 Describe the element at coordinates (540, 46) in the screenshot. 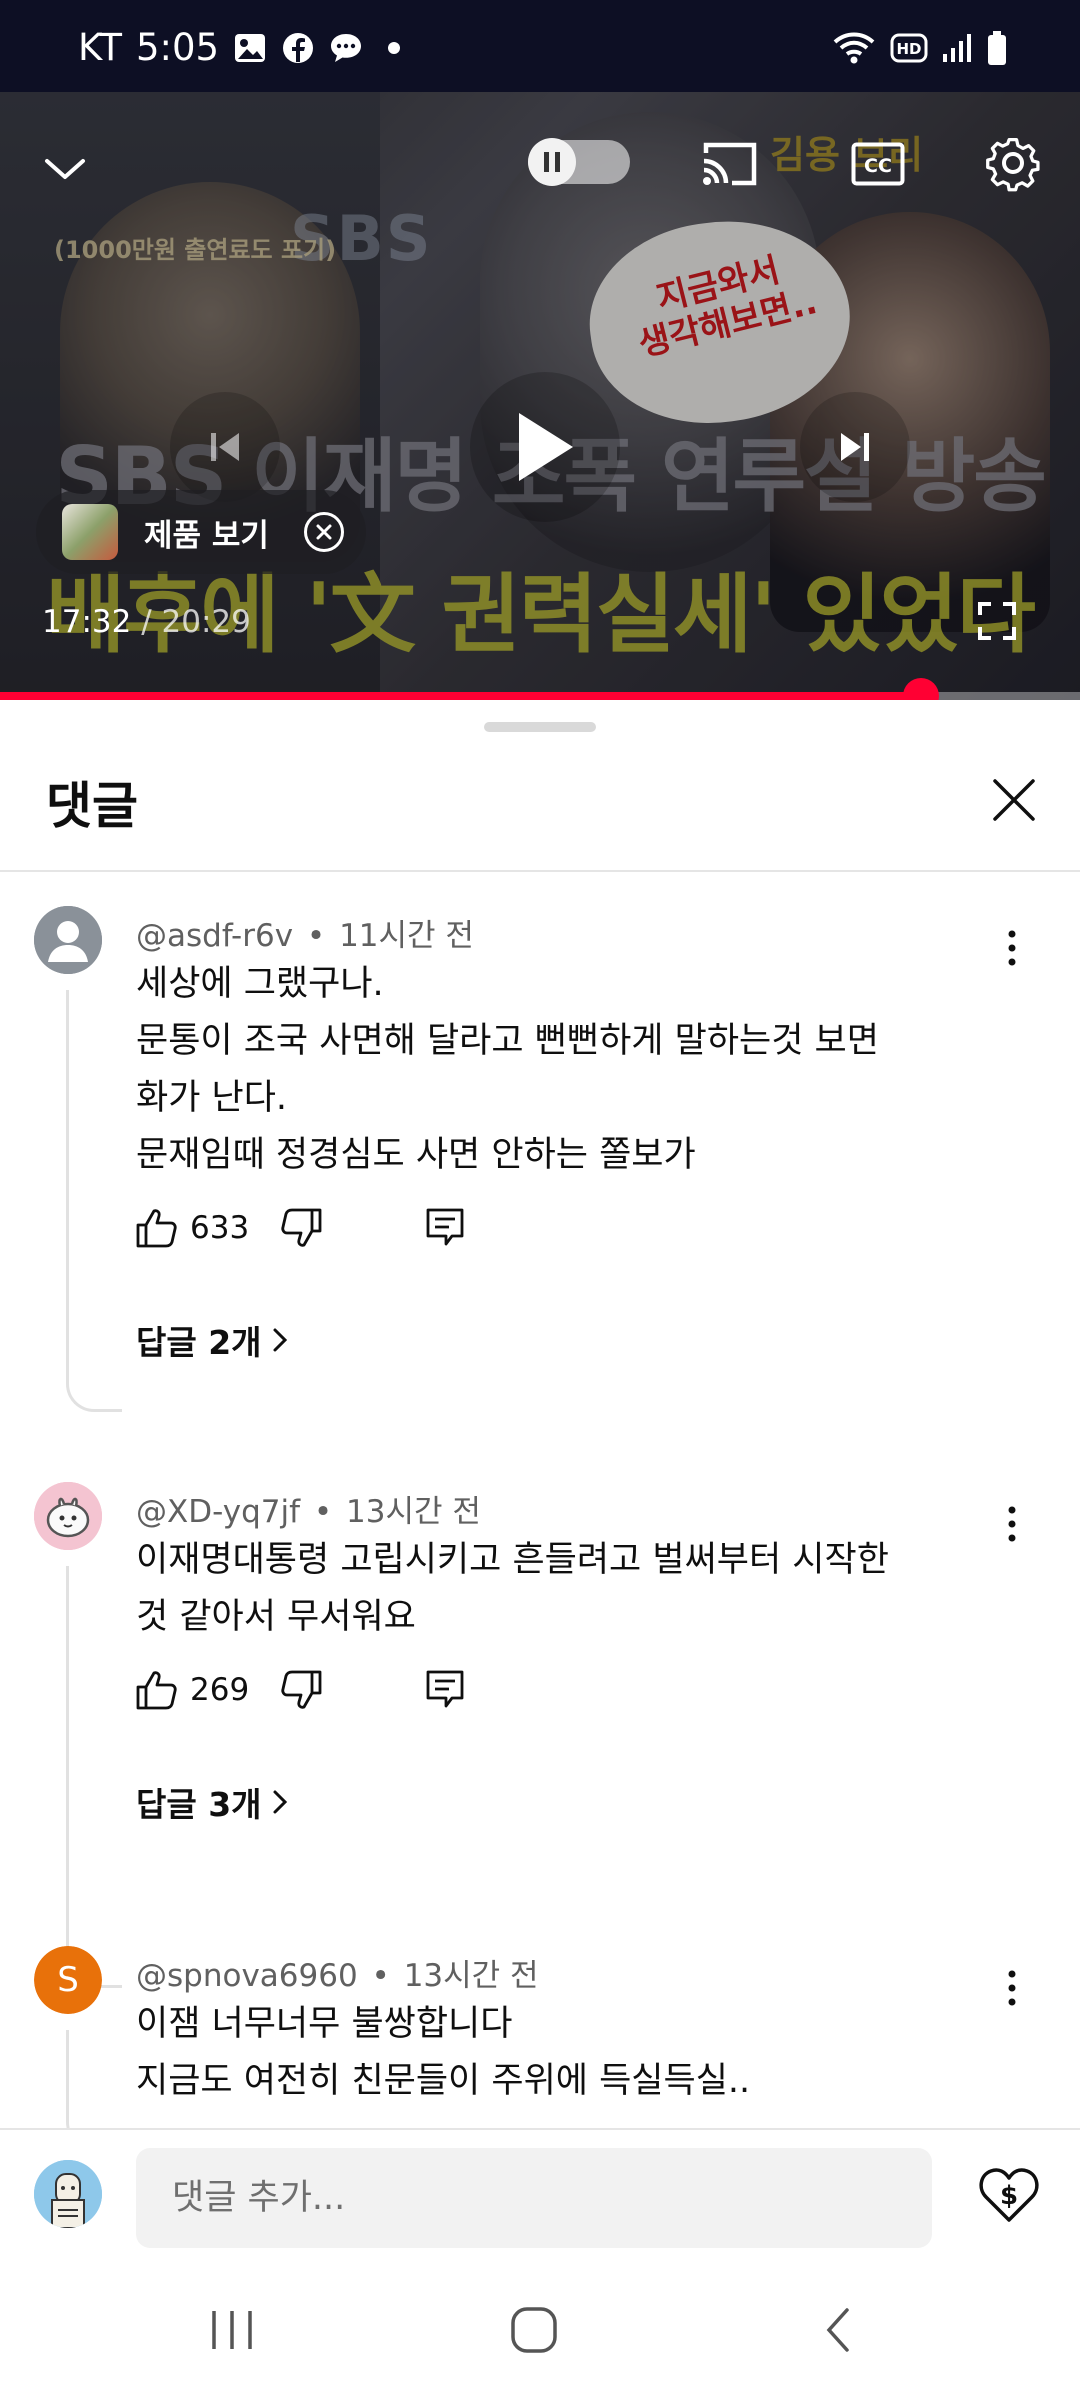

I see `status-bar: KT 5:05 HD` at that location.